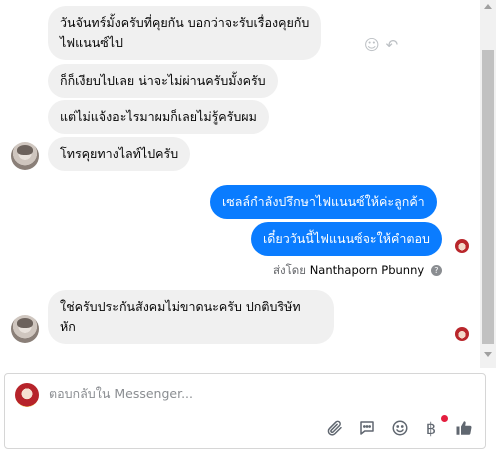 Image resolution: width=496 pixels, height=456 pixels. I want to click on scroll-down-arrow-icon, so click(488, 354).